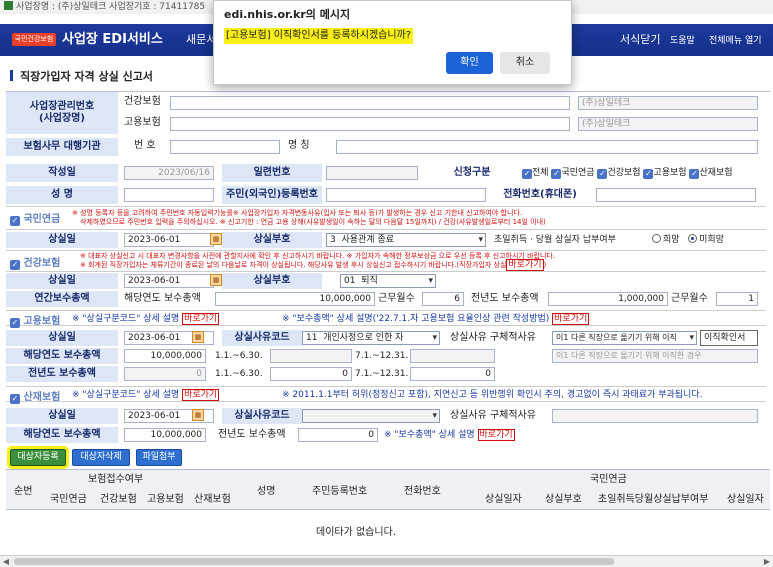 This screenshot has width=773, height=567. Describe the element at coordinates (169, 281) in the screenshot. I see `health-loss-date-input: 2023-06-01` at that location.